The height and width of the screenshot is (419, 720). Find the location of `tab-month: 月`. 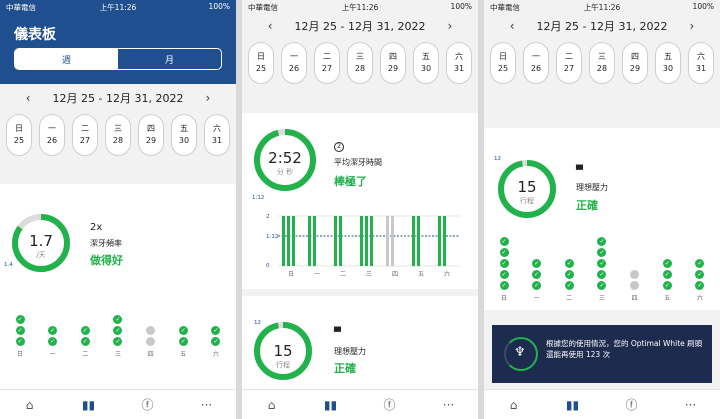

tab-month: 月 is located at coordinates (169, 59).